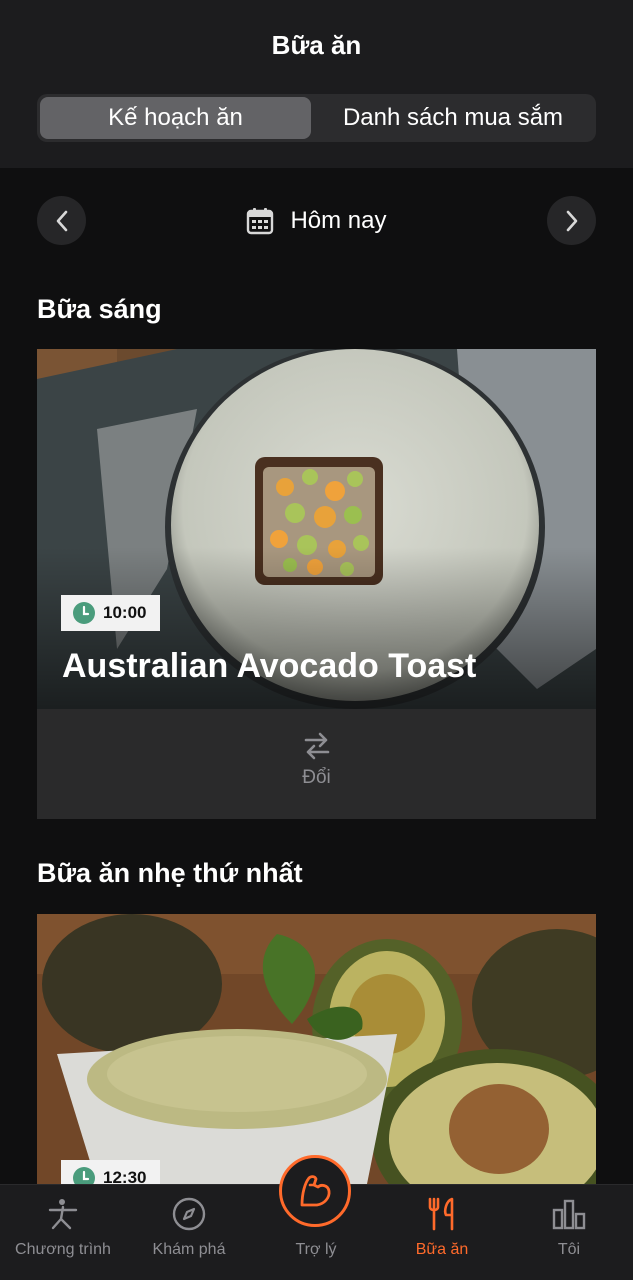 The image size is (633, 1280). I want to click on segmented-control: Kế hoạch ăn Danh sách mua sắm, so click(316, 118).